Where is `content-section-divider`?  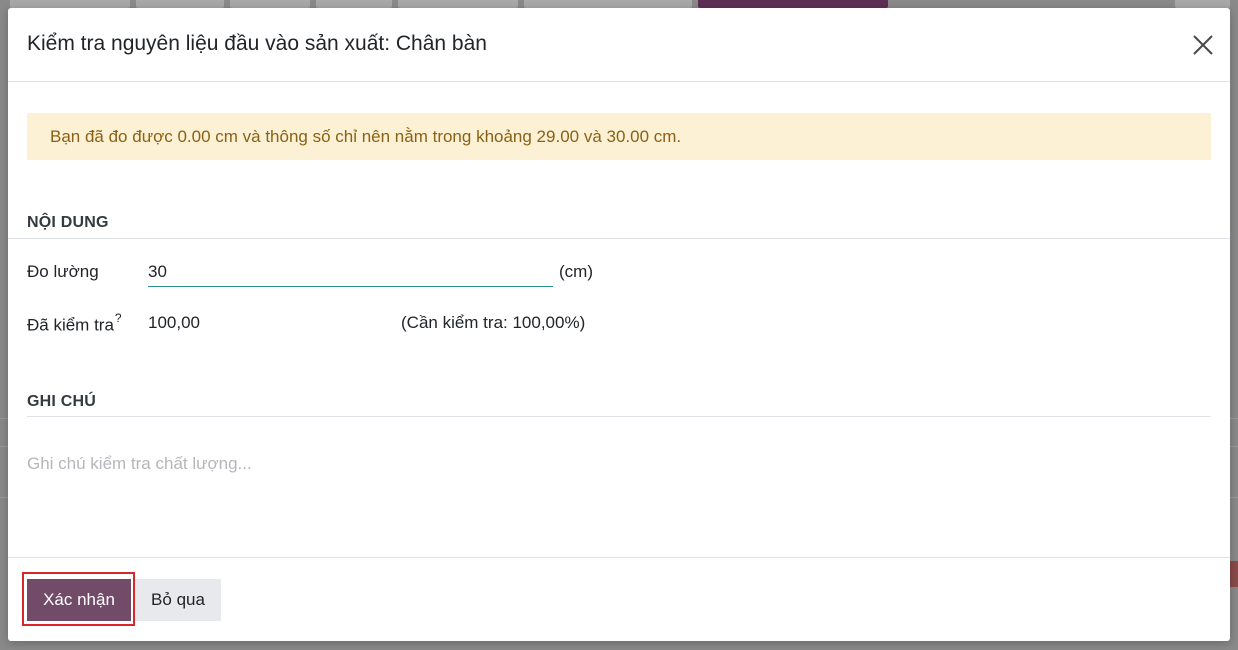 content-section-divider is located at coordinates (619, 238).